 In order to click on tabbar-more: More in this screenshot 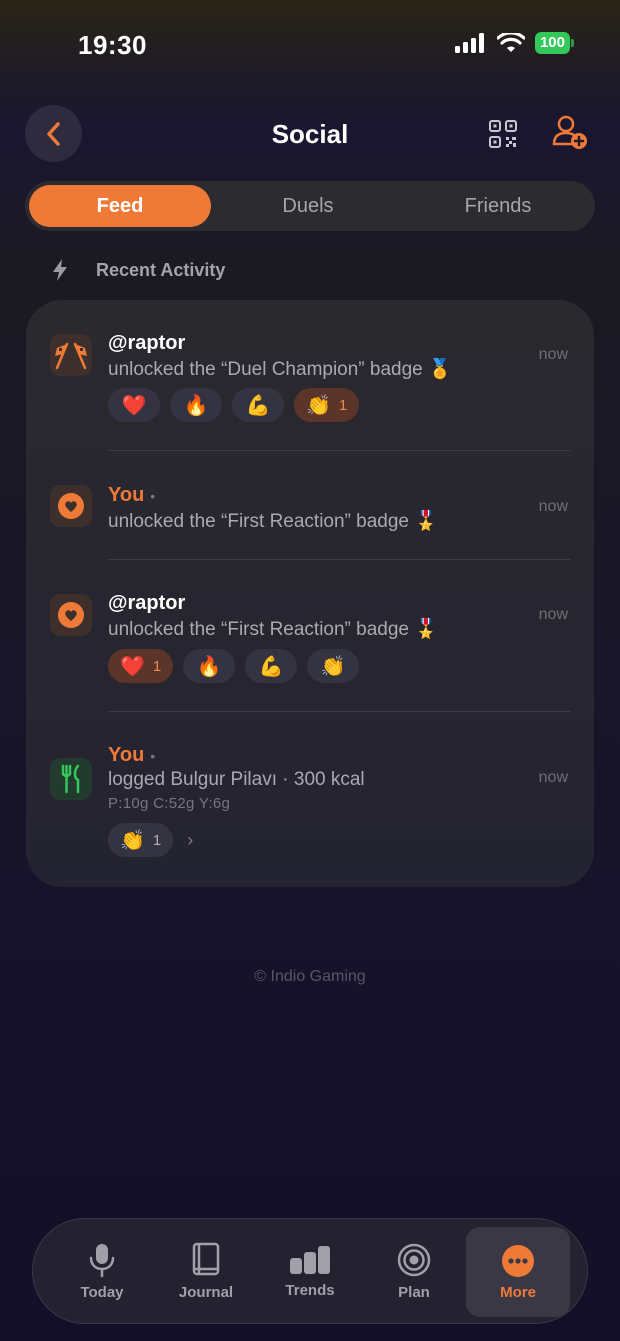, I will do `click(518, 1272)`.